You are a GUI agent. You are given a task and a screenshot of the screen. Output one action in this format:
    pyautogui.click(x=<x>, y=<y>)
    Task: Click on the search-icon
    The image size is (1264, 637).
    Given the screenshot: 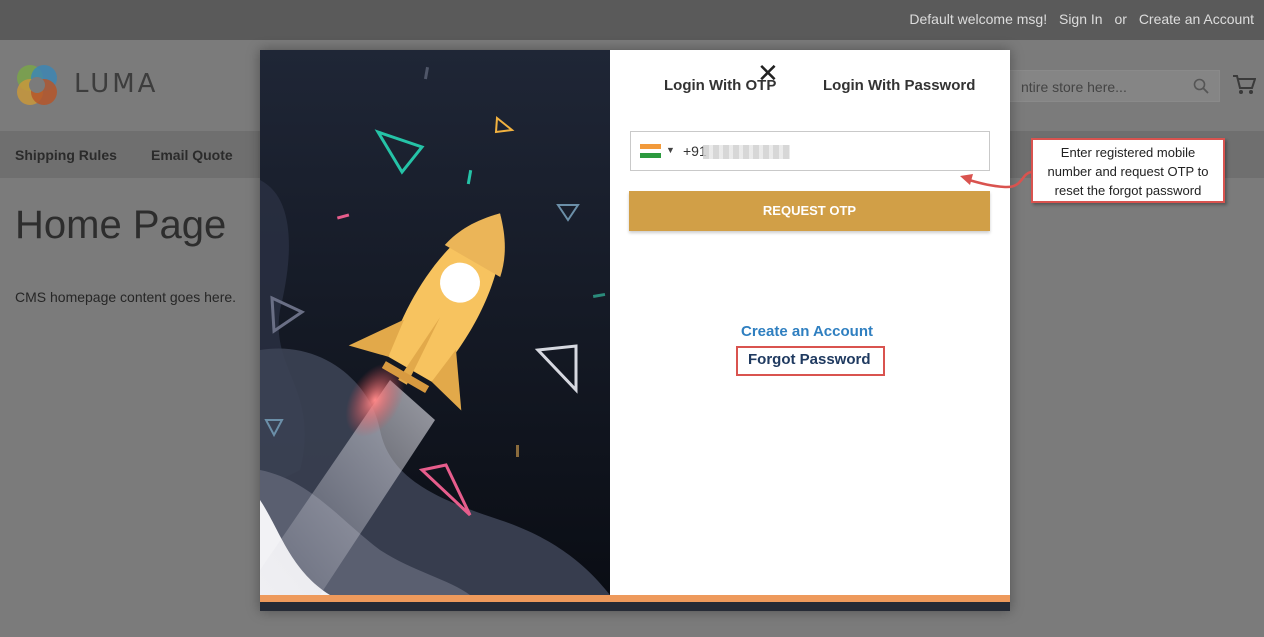 What is the action you would take?
    pyautogui.click(x=1201, y=86)
    